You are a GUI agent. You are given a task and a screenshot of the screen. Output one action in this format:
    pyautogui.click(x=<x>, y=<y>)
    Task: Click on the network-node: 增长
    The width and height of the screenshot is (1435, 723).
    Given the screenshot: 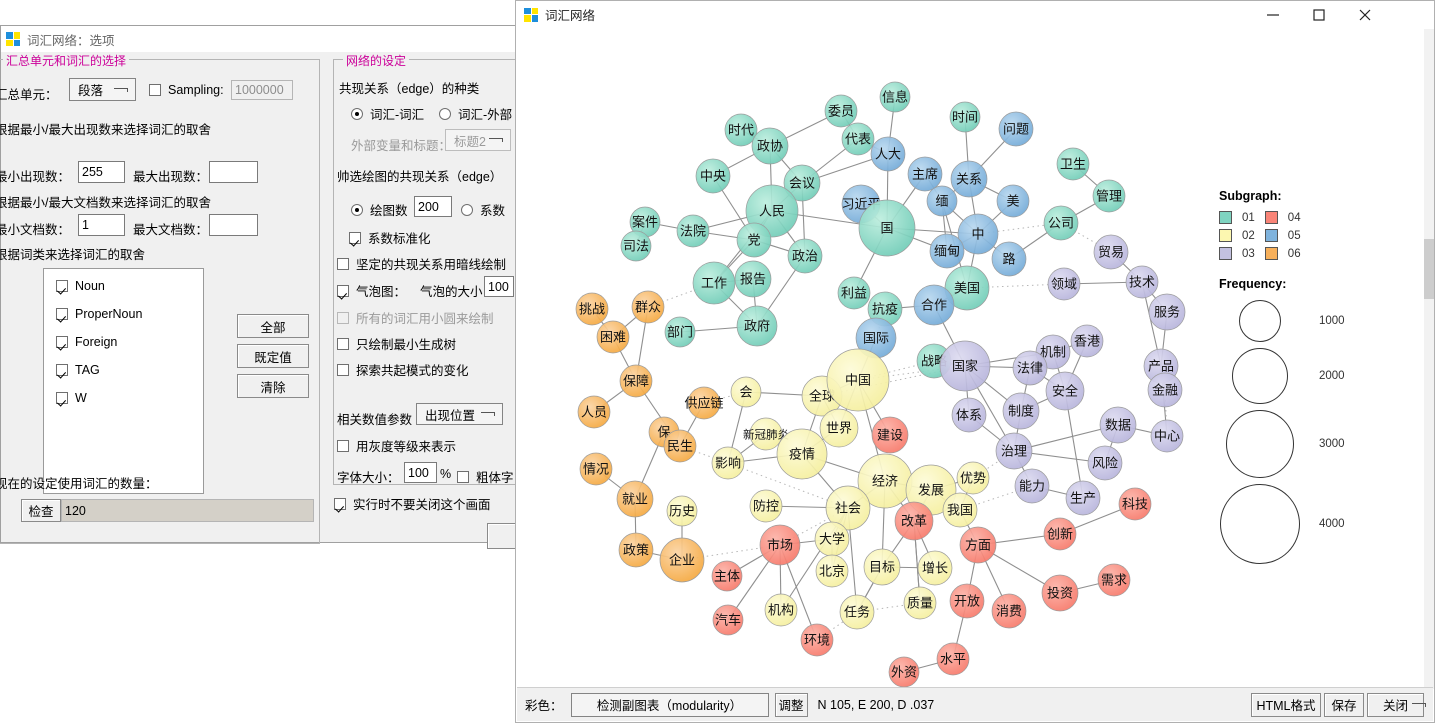 What is the action you would take?
    pyautogui.click(x=935, y=568)
    